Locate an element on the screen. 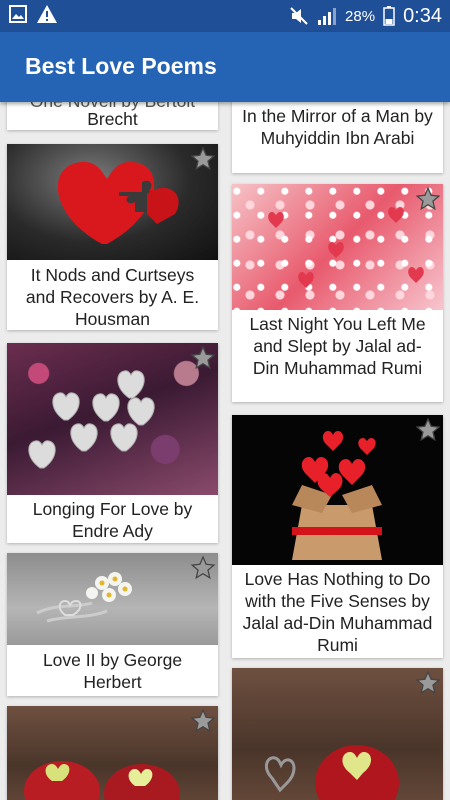 This screenshot has width=450, height=800. status-bar: 28% 0:34 is located at coordinates (225, 16).